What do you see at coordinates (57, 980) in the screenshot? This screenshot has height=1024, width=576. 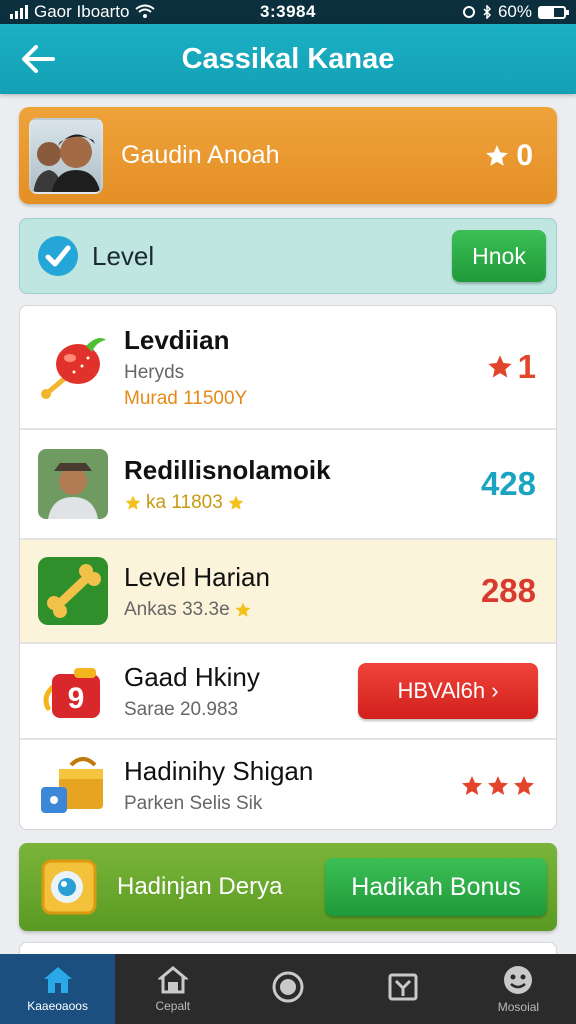 I see `home-icon` at bounding box center [57, 980].